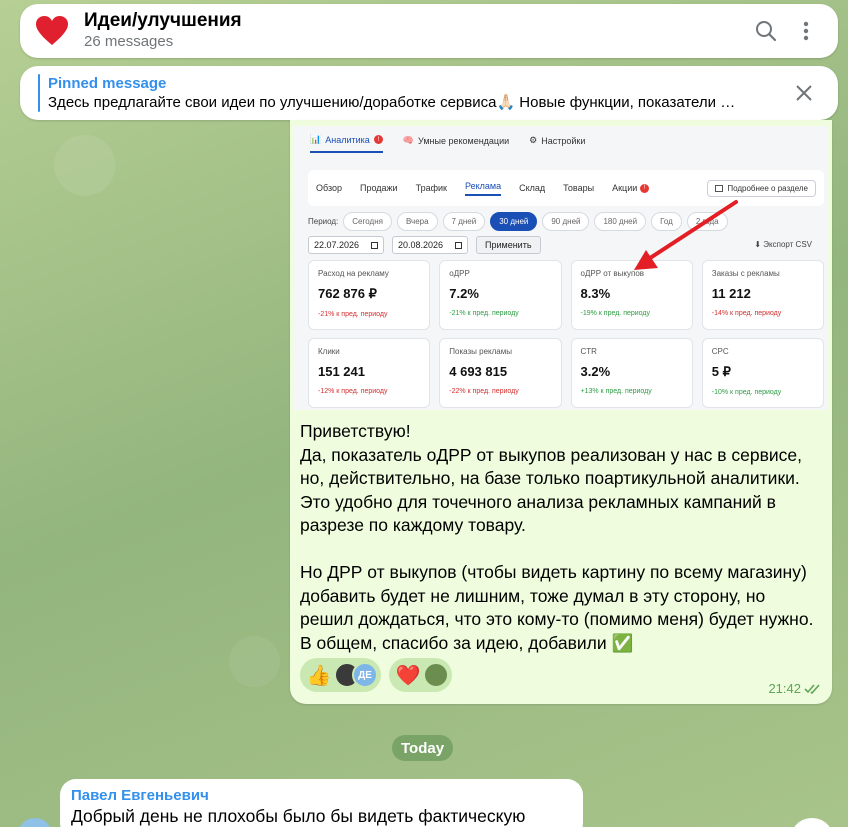 This screenshot has height=827, width=848. Describe the element at coordinates (163, 20) in the screenshot. I see `chat-title: Идеи/улучшения` at that location.